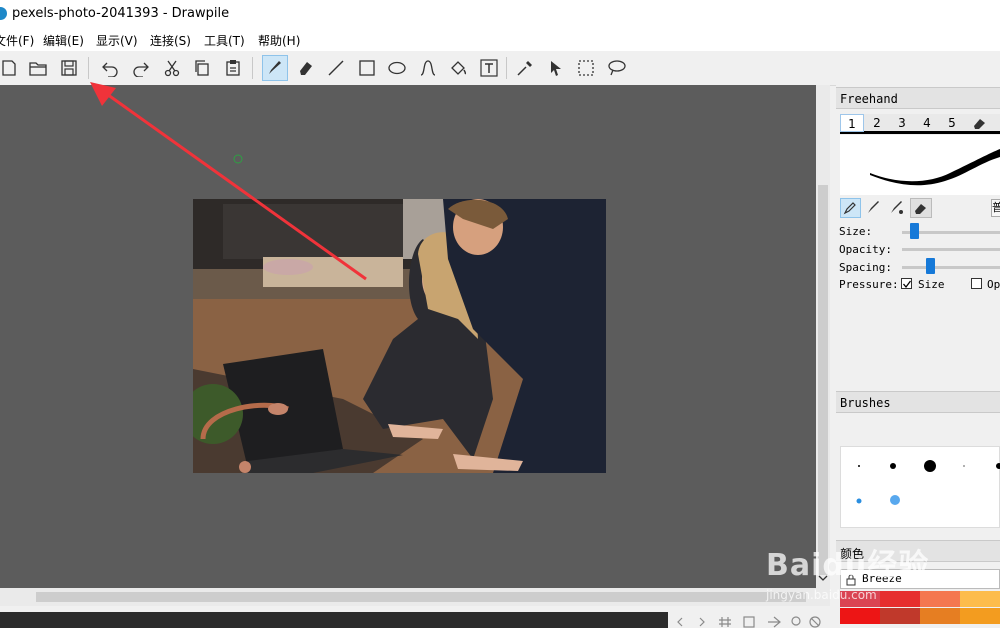 The image size is (1000, 628). What do you see at coordinates (851, 580) in the screenshot?
I see `lock-icon` at bounding box center [851, 580].